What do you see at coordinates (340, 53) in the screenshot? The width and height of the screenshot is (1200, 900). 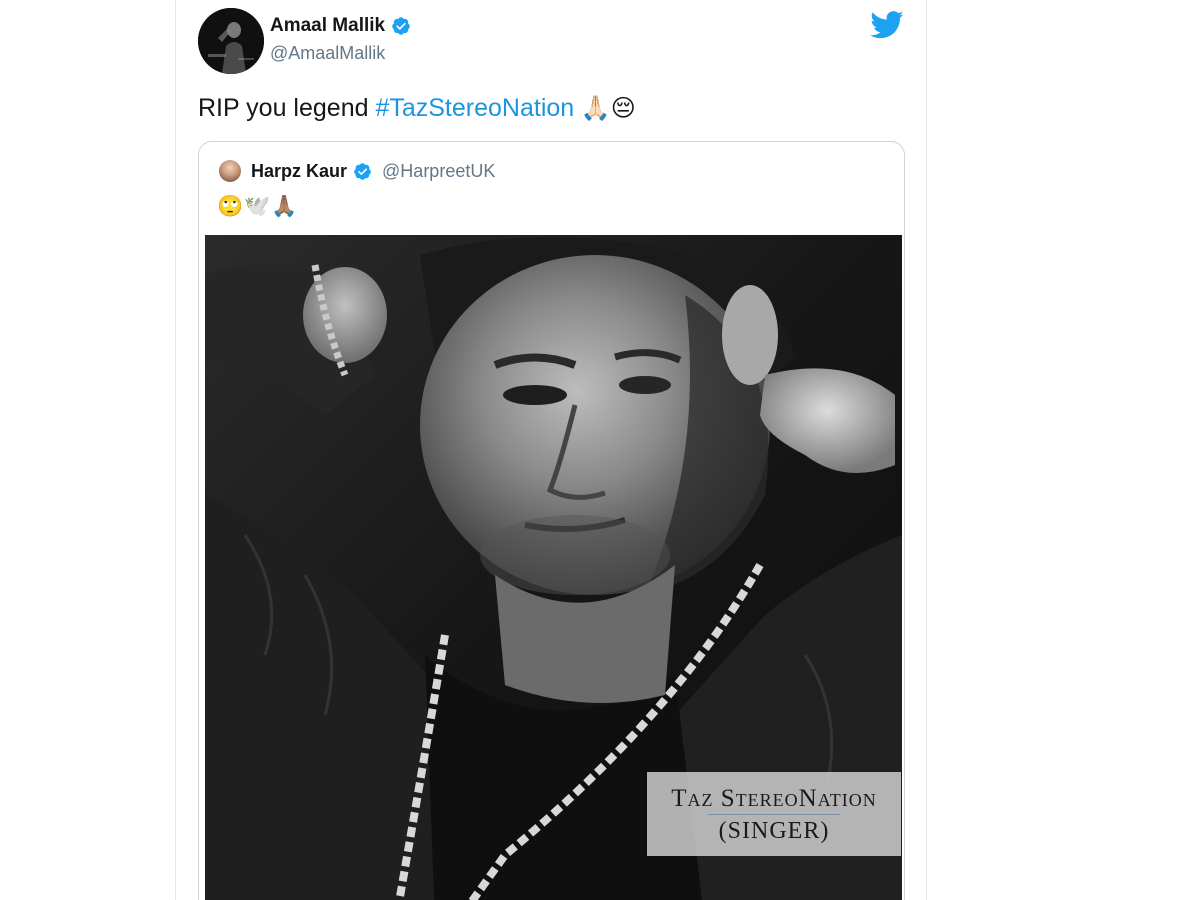 I see `author-handle: @AmaalMallik` at bounding box center [340, 53].